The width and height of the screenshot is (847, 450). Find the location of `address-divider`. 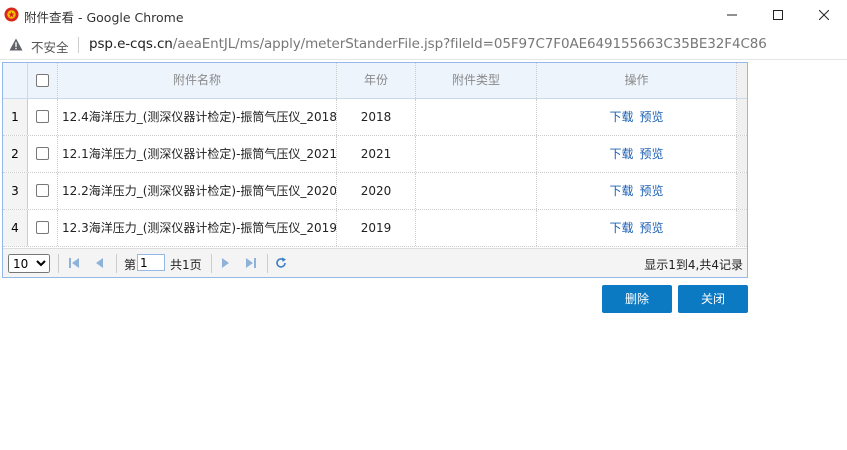

address-divider is located at coordinates (78, 45).